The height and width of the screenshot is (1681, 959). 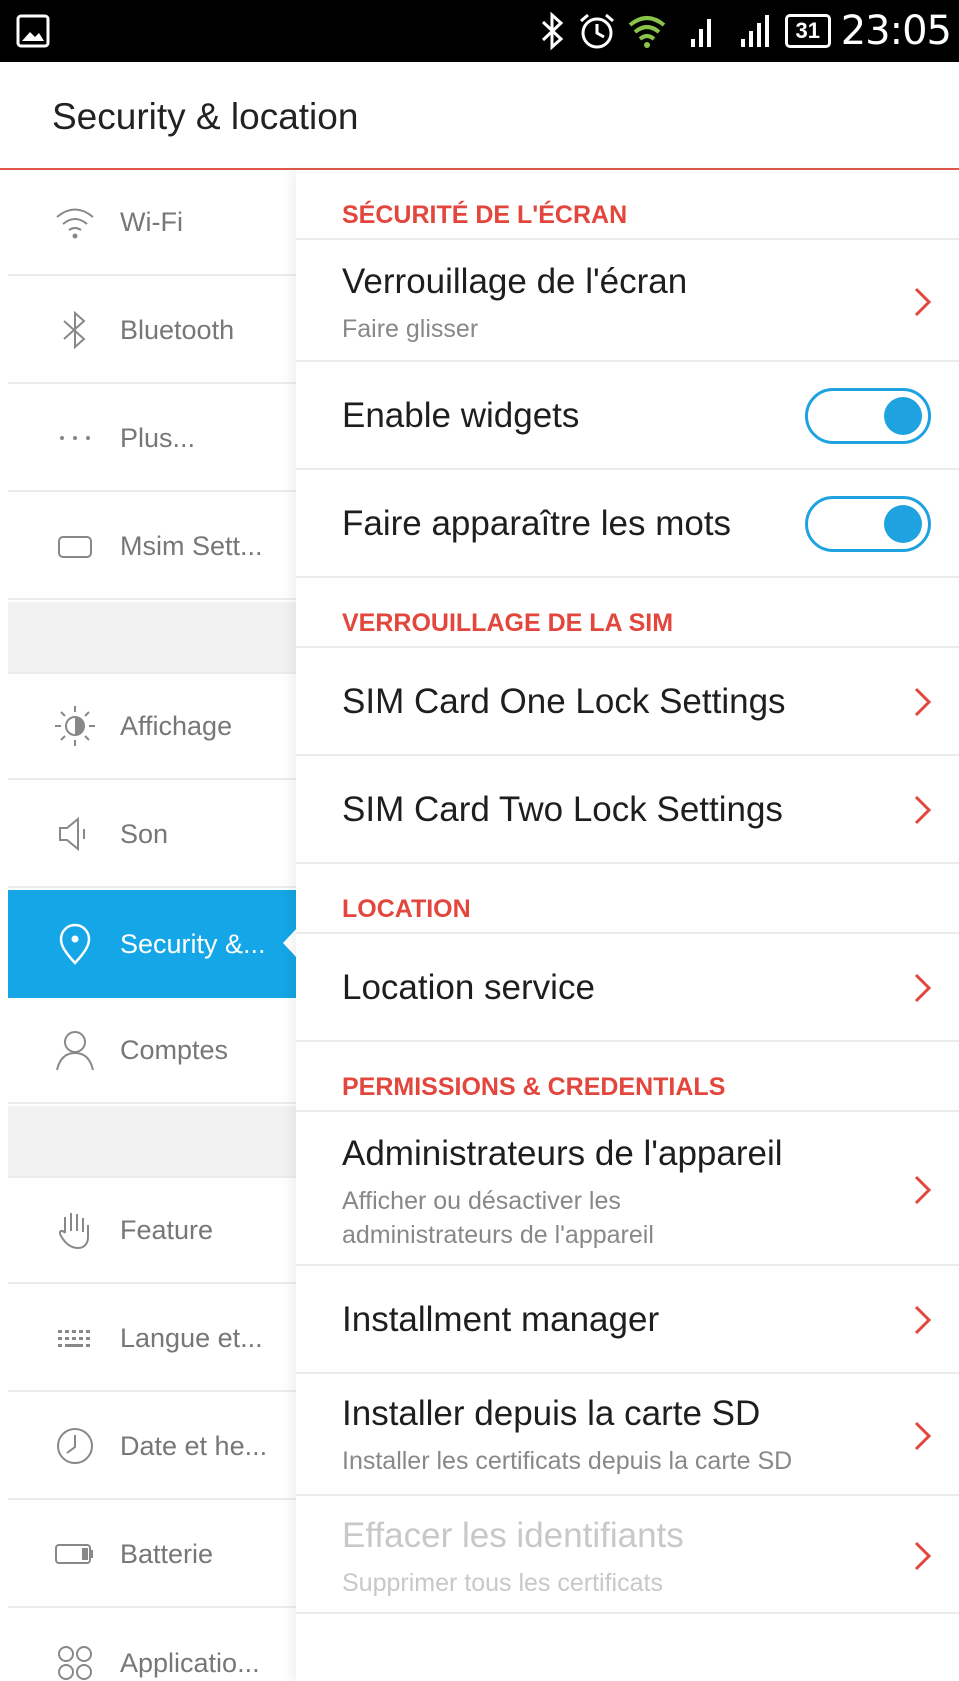 I want to click on sidebar-item-feature: Feature, so click(x=152, y=1231).